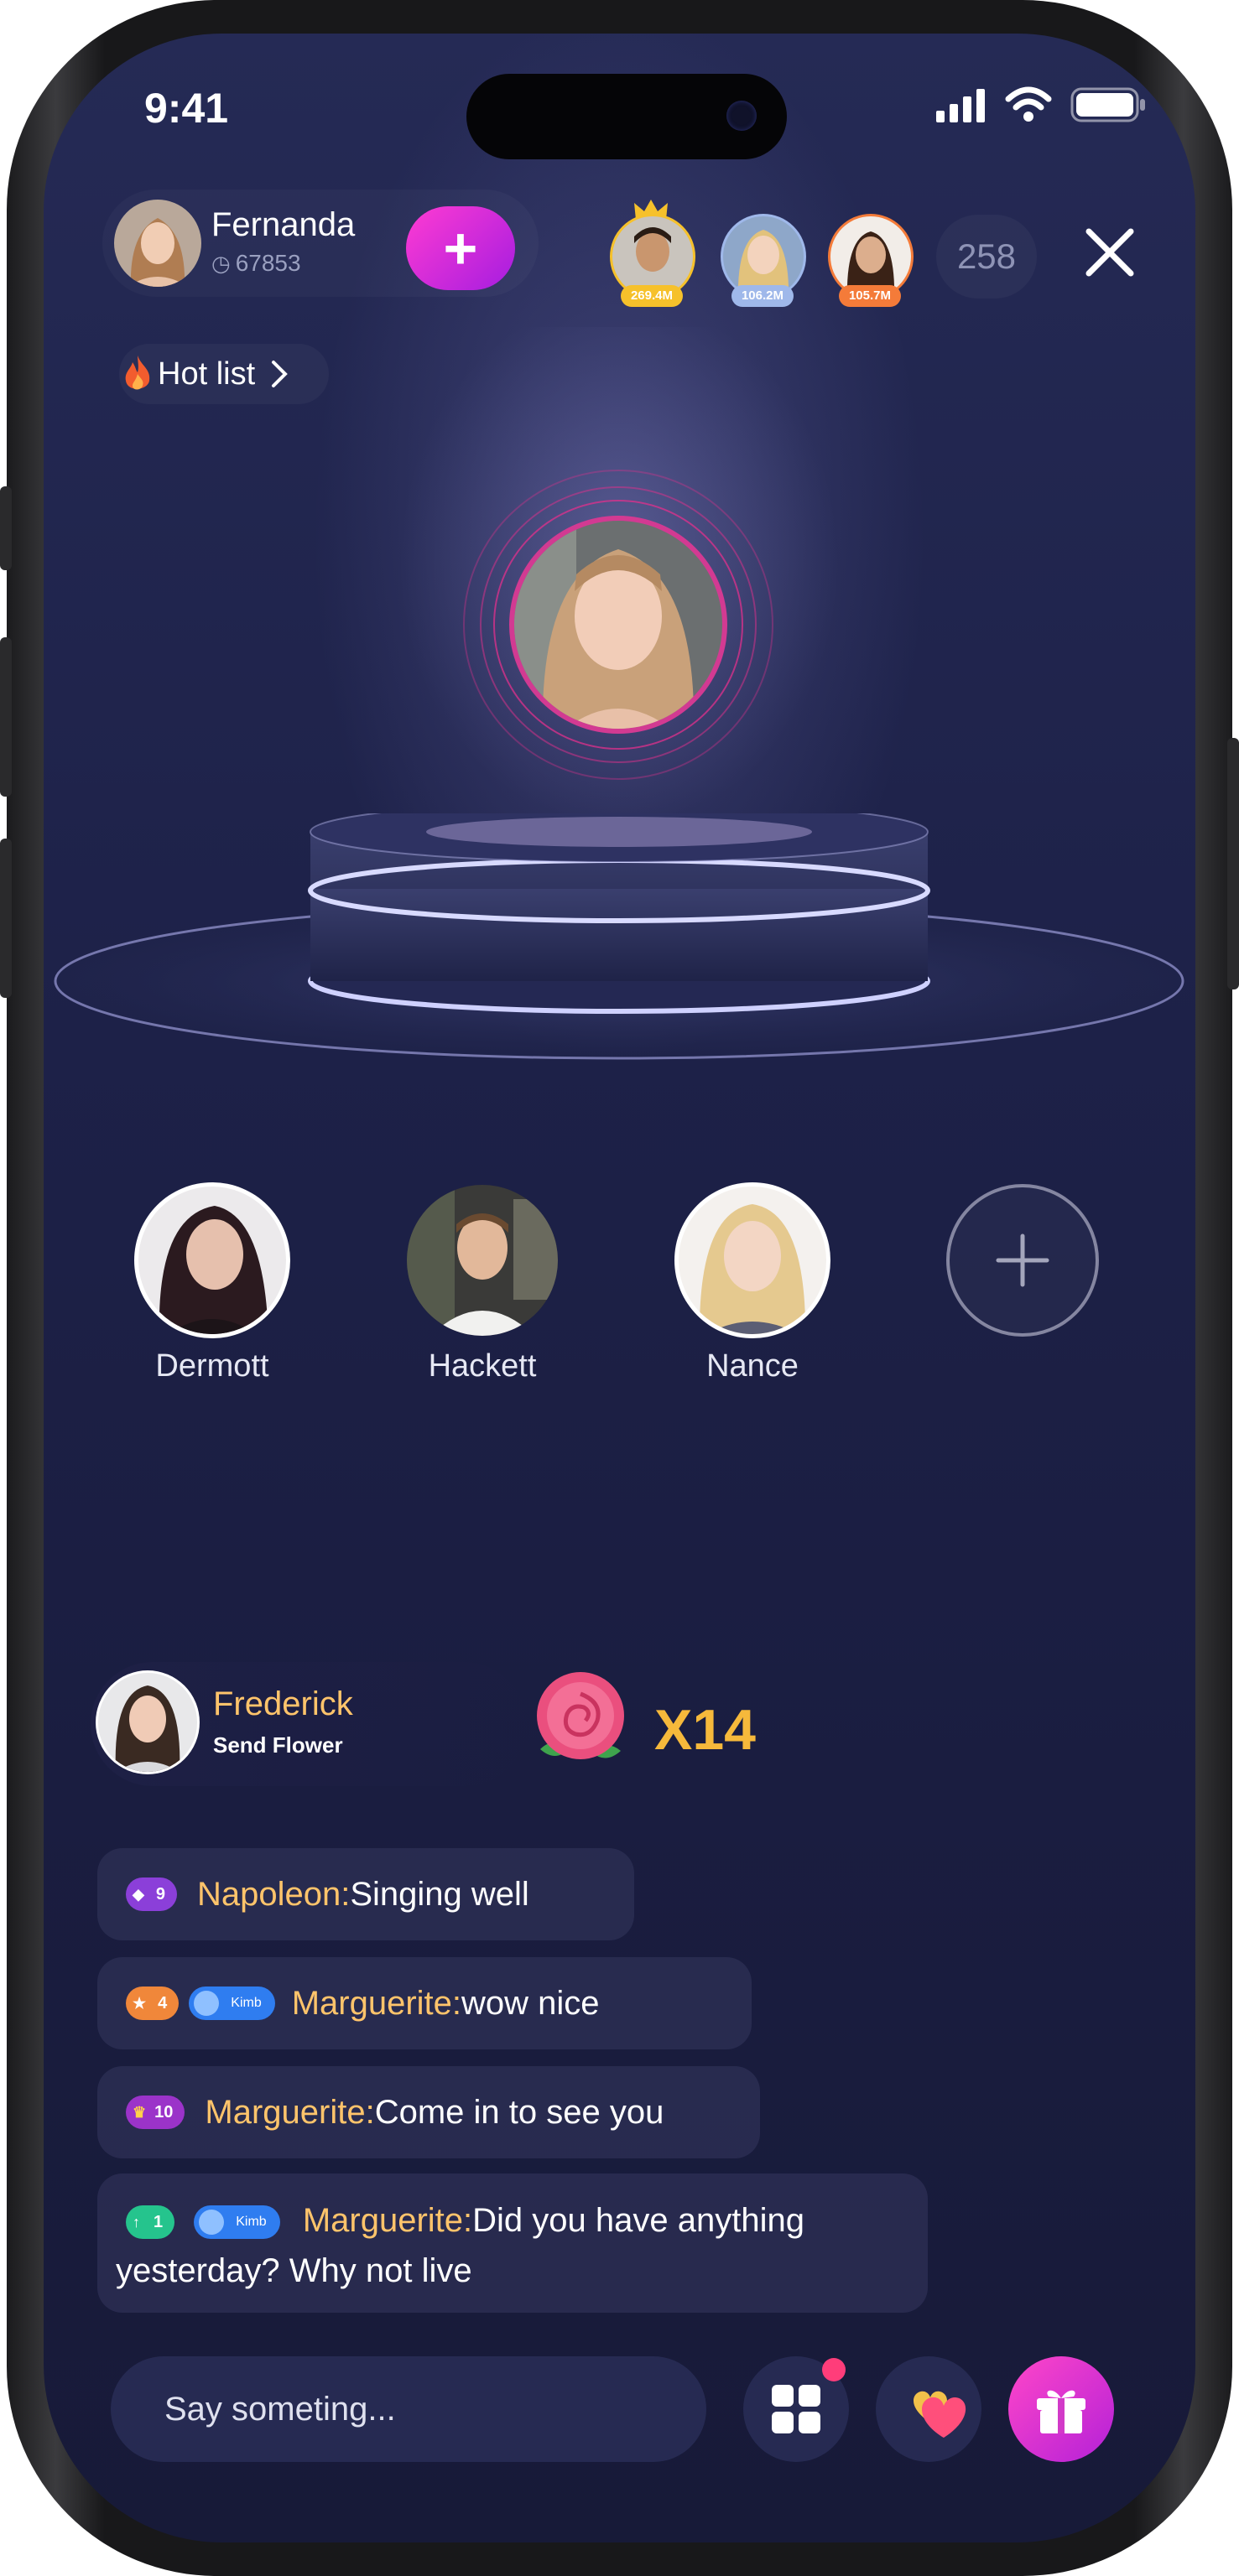 This screenshot has height=2576, width=1239. What do you see at coordinates (283, 224) in the screenshot?
I see `host-name: Fernanda` at bounding box center [283, 224].